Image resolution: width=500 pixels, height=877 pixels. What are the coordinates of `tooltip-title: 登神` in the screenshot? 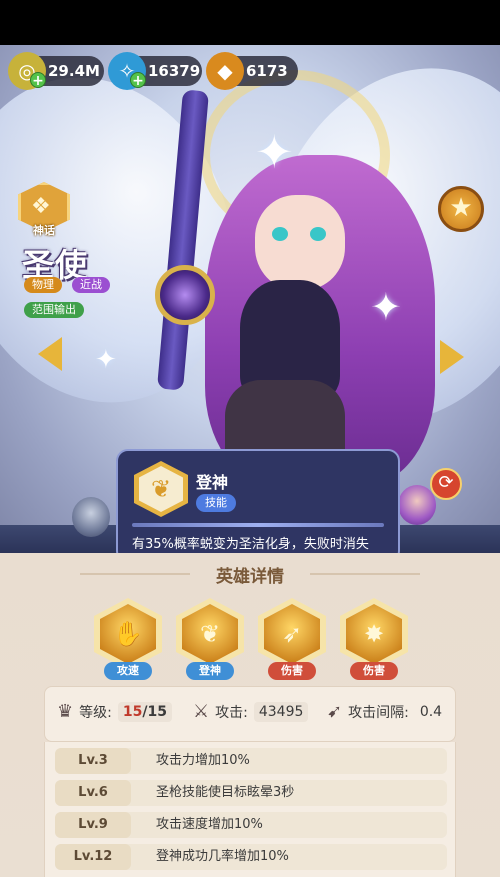 It's located at (212, 482).